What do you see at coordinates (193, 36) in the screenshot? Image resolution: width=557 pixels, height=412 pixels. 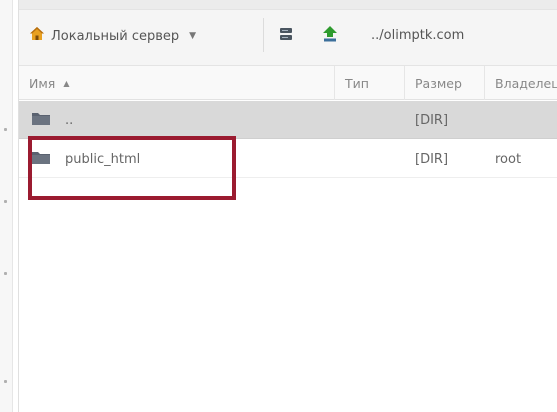 I see `chevron-down-icon: ▼` at bounding box center [193, 36].